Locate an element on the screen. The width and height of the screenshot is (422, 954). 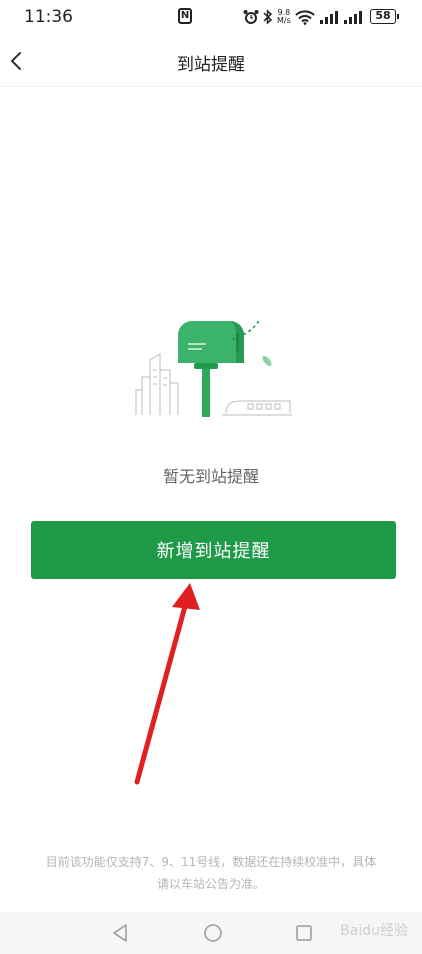
status-time: 11:36 is located at coordinates (48, 17).